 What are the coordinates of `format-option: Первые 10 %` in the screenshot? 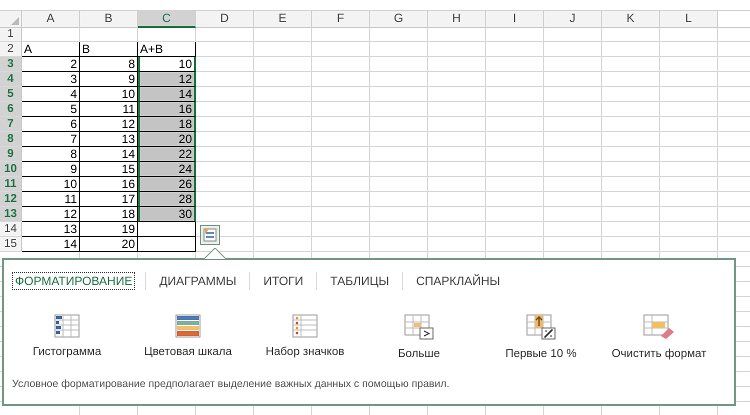 It's located at (541, 337).